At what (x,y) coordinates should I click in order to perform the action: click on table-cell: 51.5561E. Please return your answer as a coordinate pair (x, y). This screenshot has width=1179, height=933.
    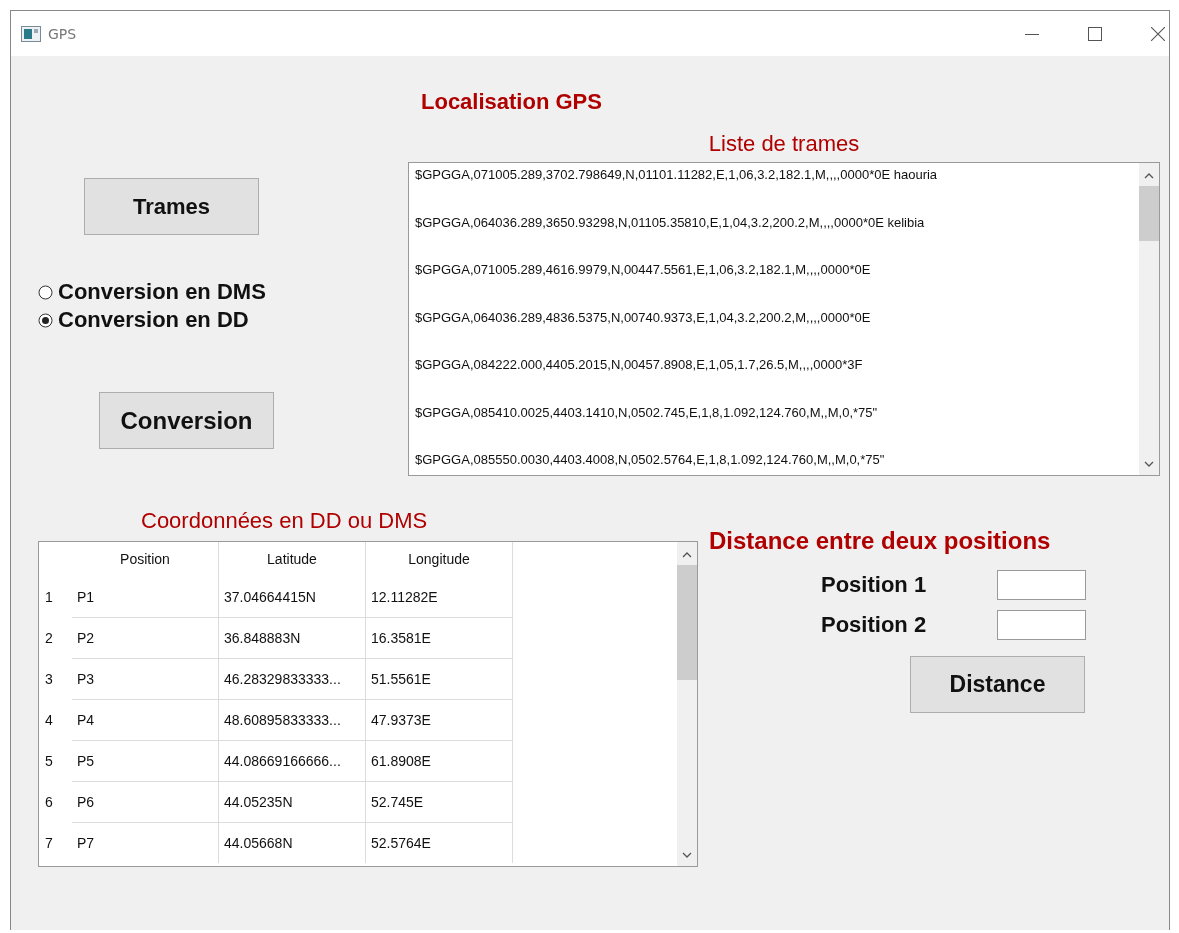
    Looking at the image, I should click on (439, 678).